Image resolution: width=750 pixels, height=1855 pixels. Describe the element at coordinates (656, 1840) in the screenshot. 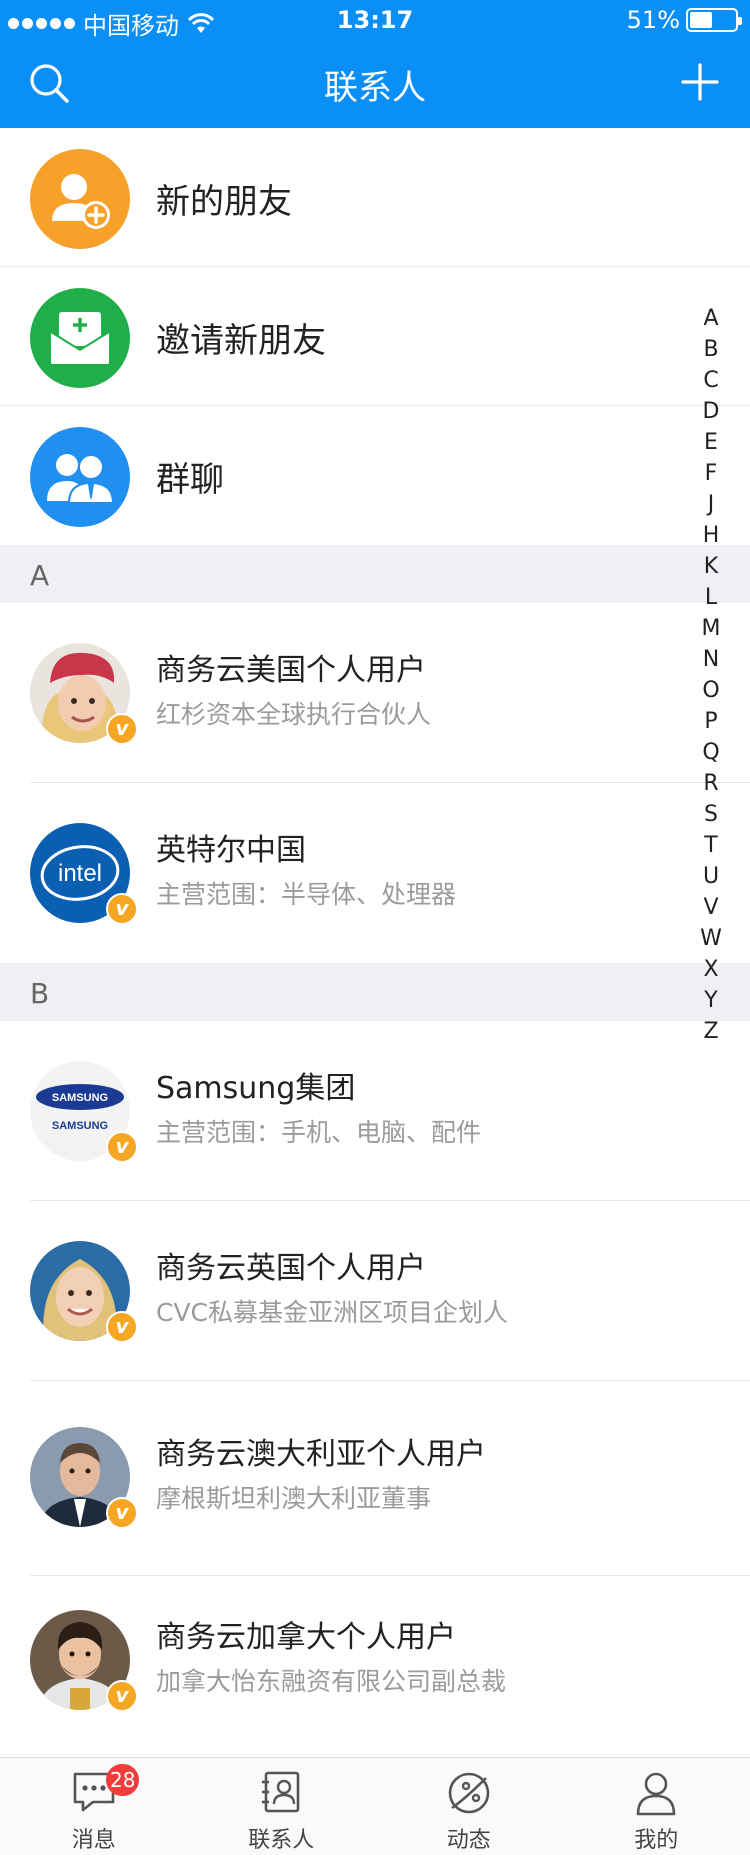

I see `tab-label: 我的` at that location.